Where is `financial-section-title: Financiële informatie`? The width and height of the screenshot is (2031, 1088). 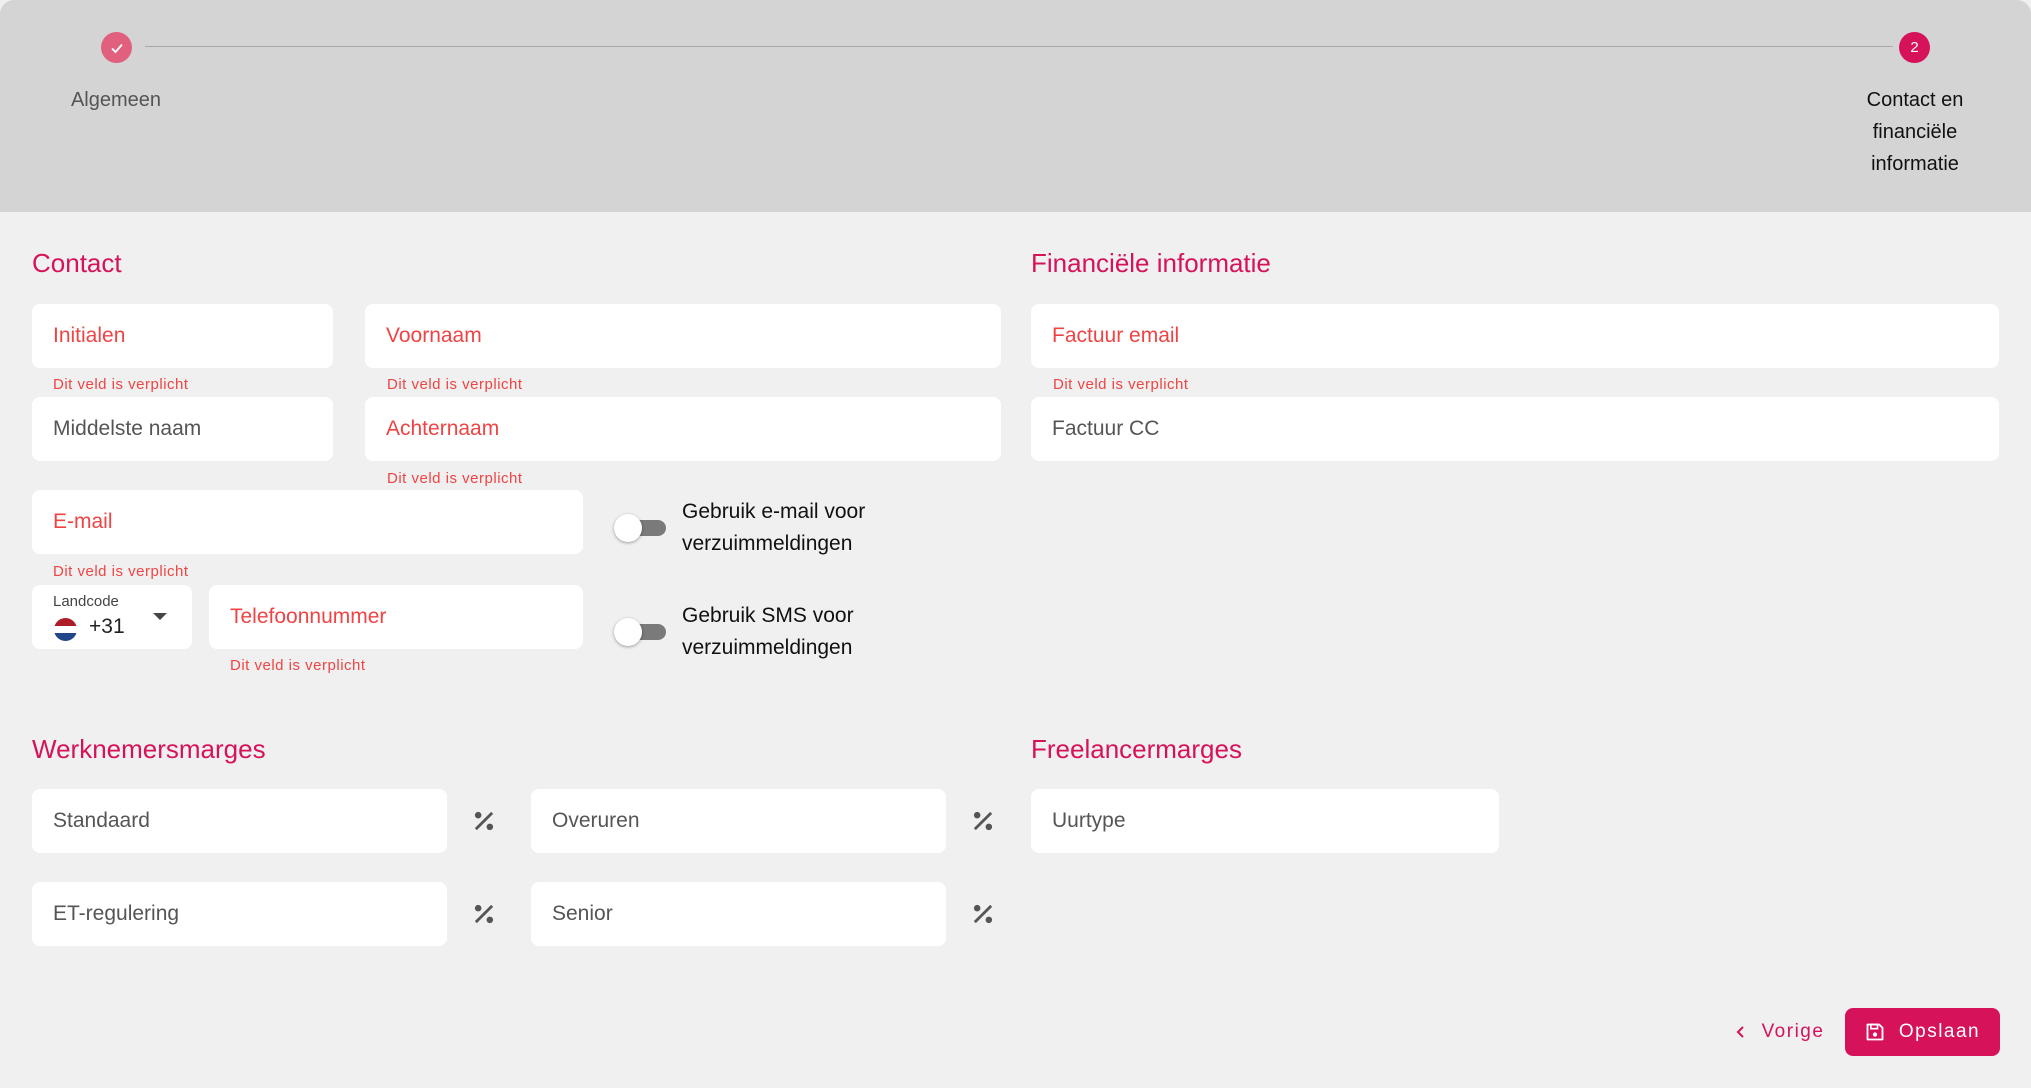 financial-section-title: Financiële informatie is located at coordinates (1151, 263).